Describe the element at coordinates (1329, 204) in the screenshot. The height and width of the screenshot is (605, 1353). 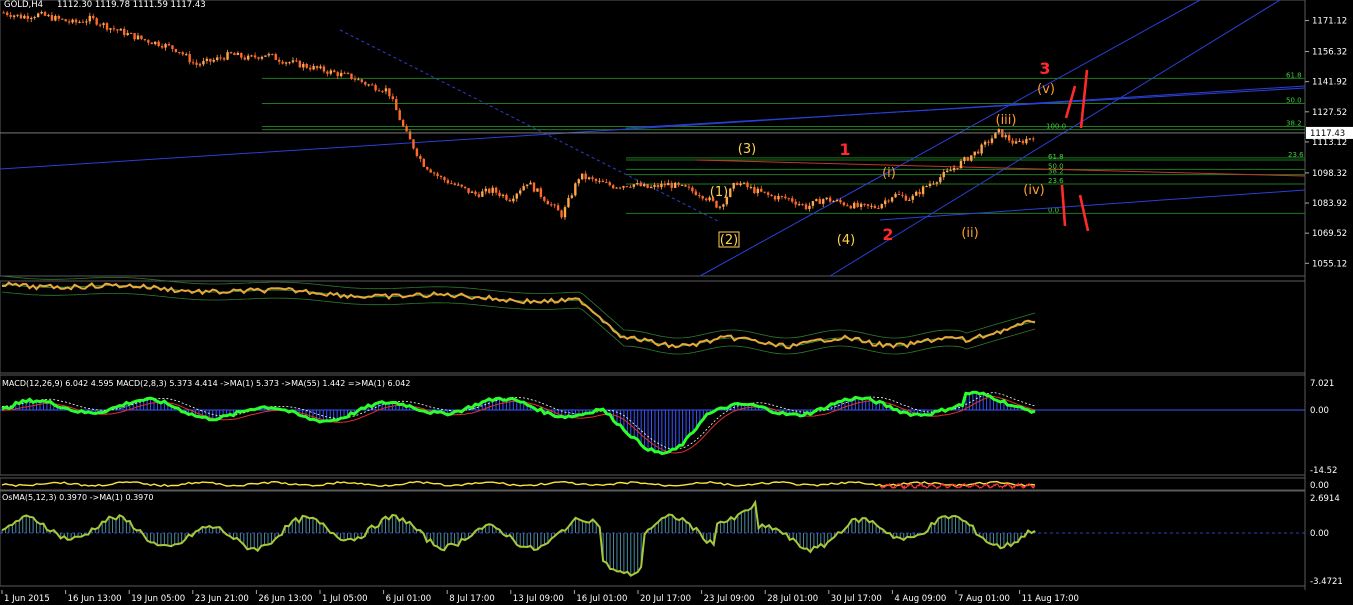
I see `price-tick-label: 1083.92` at that location.